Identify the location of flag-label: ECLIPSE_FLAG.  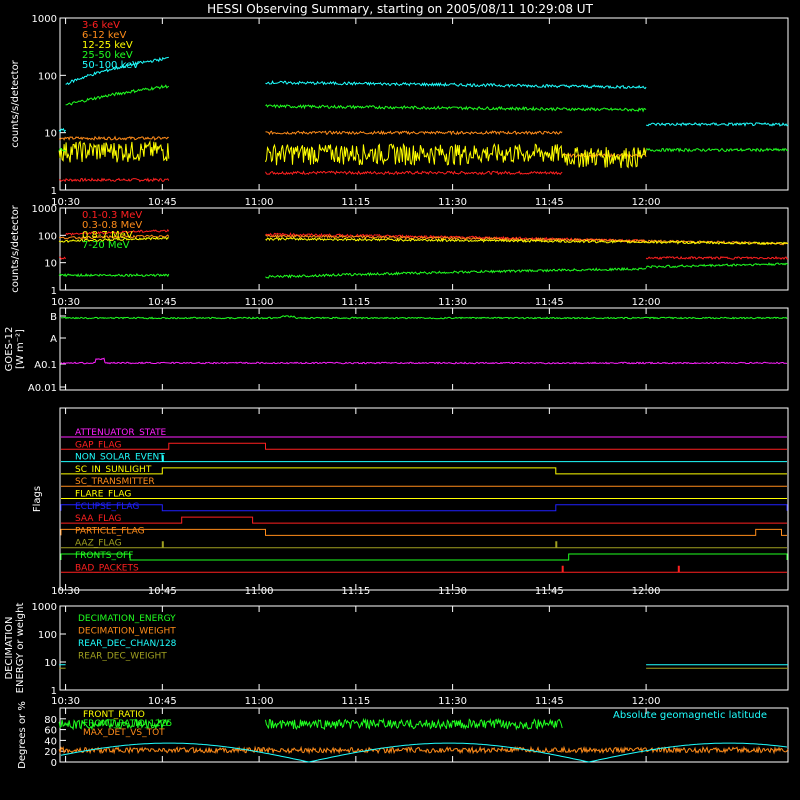
(107, 507).